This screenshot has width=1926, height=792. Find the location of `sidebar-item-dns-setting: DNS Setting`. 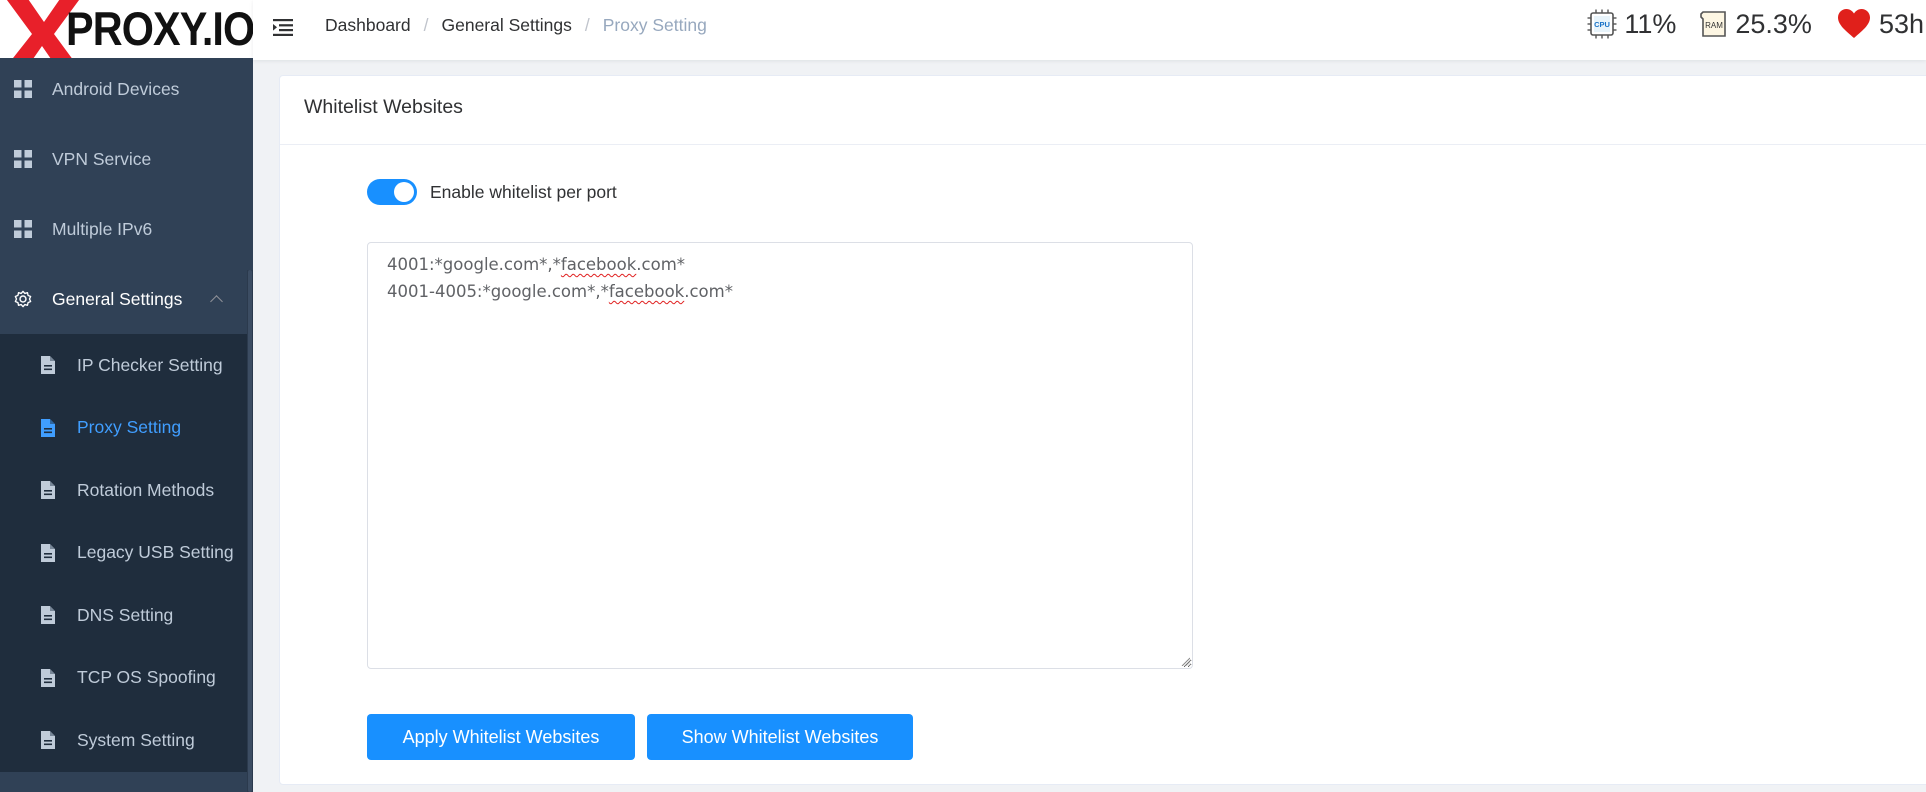

sidebar-item-dns-setting: DNS Setting is located at coordinates (123, 615).